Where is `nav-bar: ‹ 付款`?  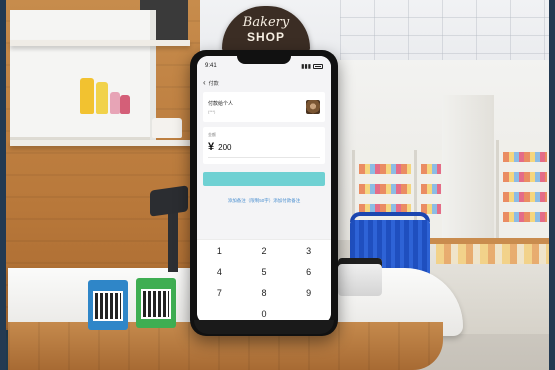
nav-bar: ‹ 付款 is located at coordinates (264, 83).